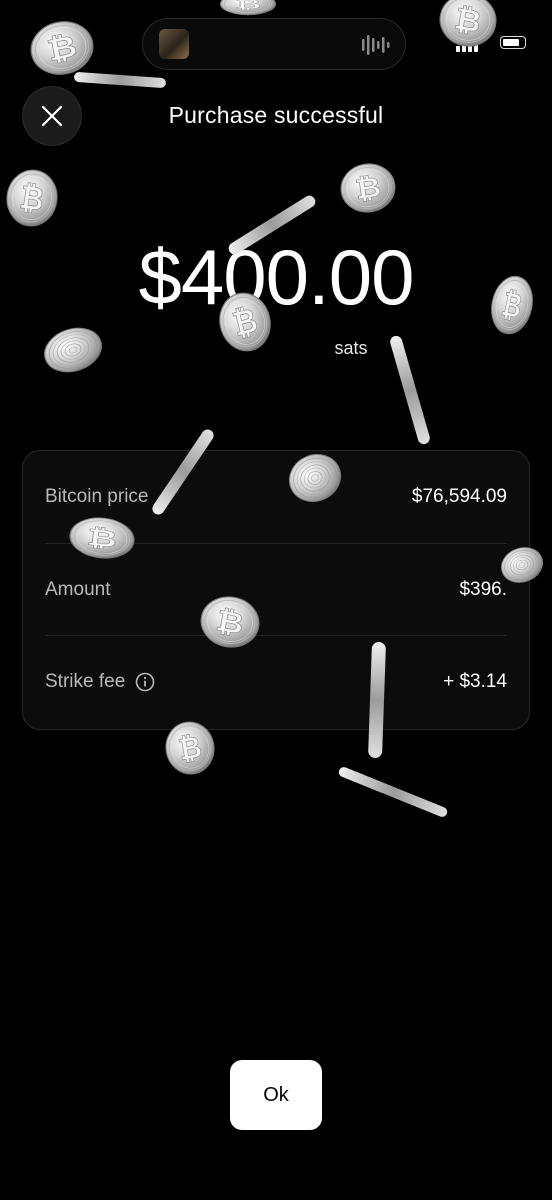 This screenshot has height=1200, width=552. I want to click on detail-label: Bitcoin price, so click(97, 496).